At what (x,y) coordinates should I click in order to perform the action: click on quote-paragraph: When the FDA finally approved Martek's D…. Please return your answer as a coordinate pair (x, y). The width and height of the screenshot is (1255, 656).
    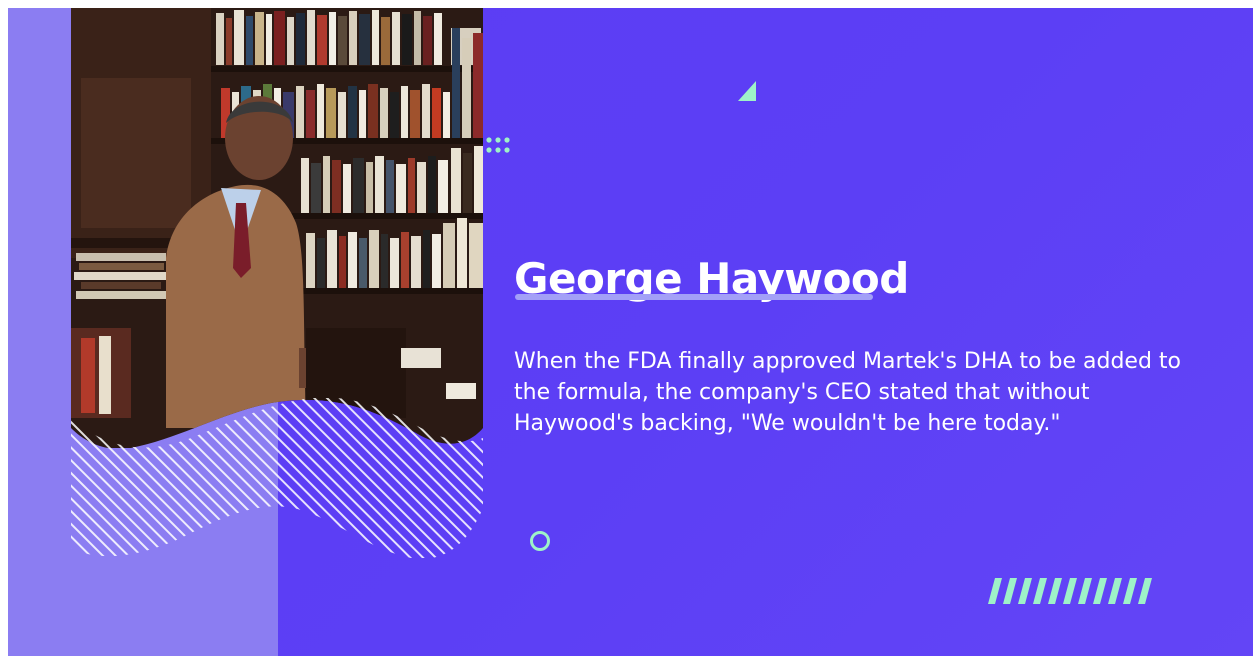
    Looking at the image, I should click on (847, 392).